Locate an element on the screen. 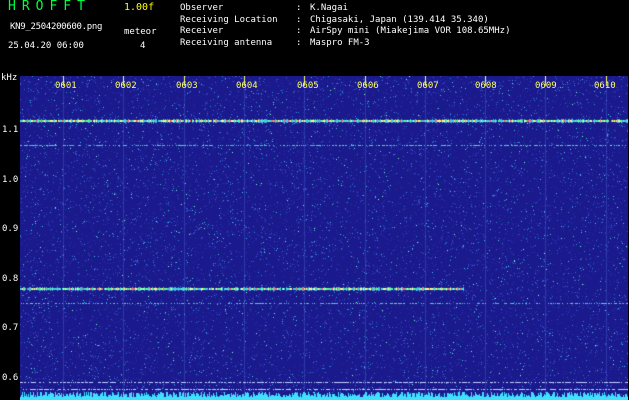 The height and width of the screenshot is (400, 629). meta-value: Chigasaki, Japan (139.414 35.340) is located at coordinates (399, 19).